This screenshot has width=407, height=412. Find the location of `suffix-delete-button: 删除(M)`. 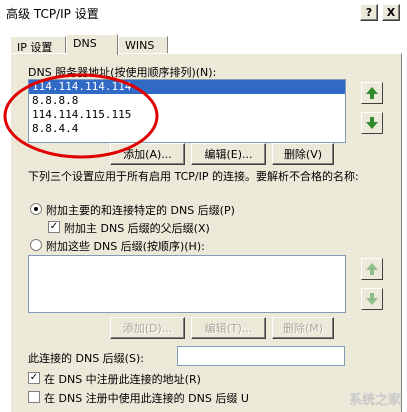

suffix-delete-button: 删除(M) is located at coordinates (303, 328).